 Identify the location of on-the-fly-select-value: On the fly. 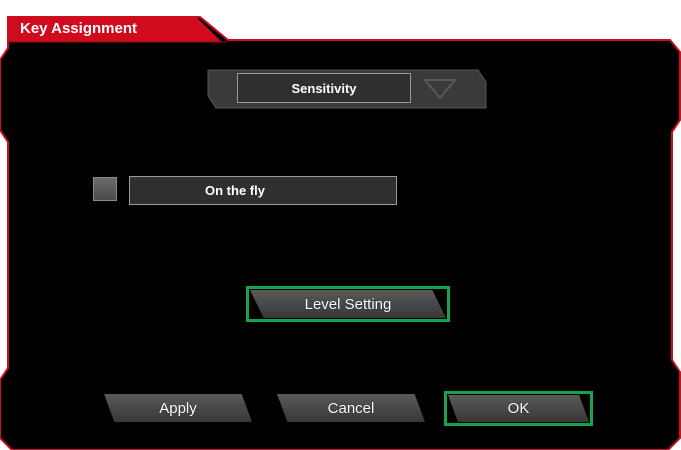
(235, 190).